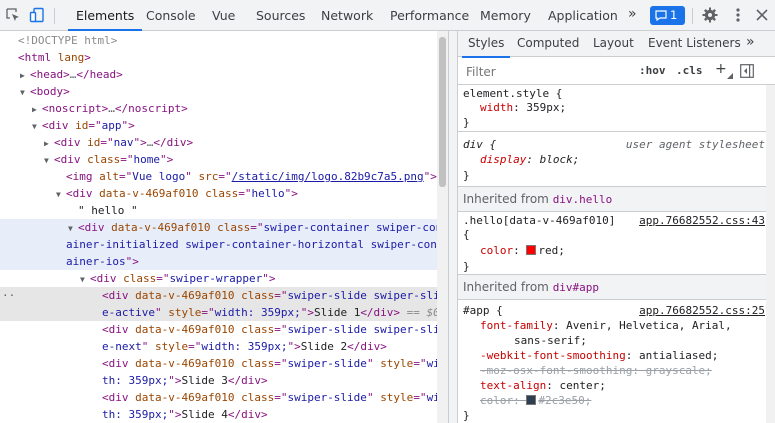  Describe the element at coordinates (750, 44) in the screenshot. I see `more-subtabs-chevron-icon: »` at that location.